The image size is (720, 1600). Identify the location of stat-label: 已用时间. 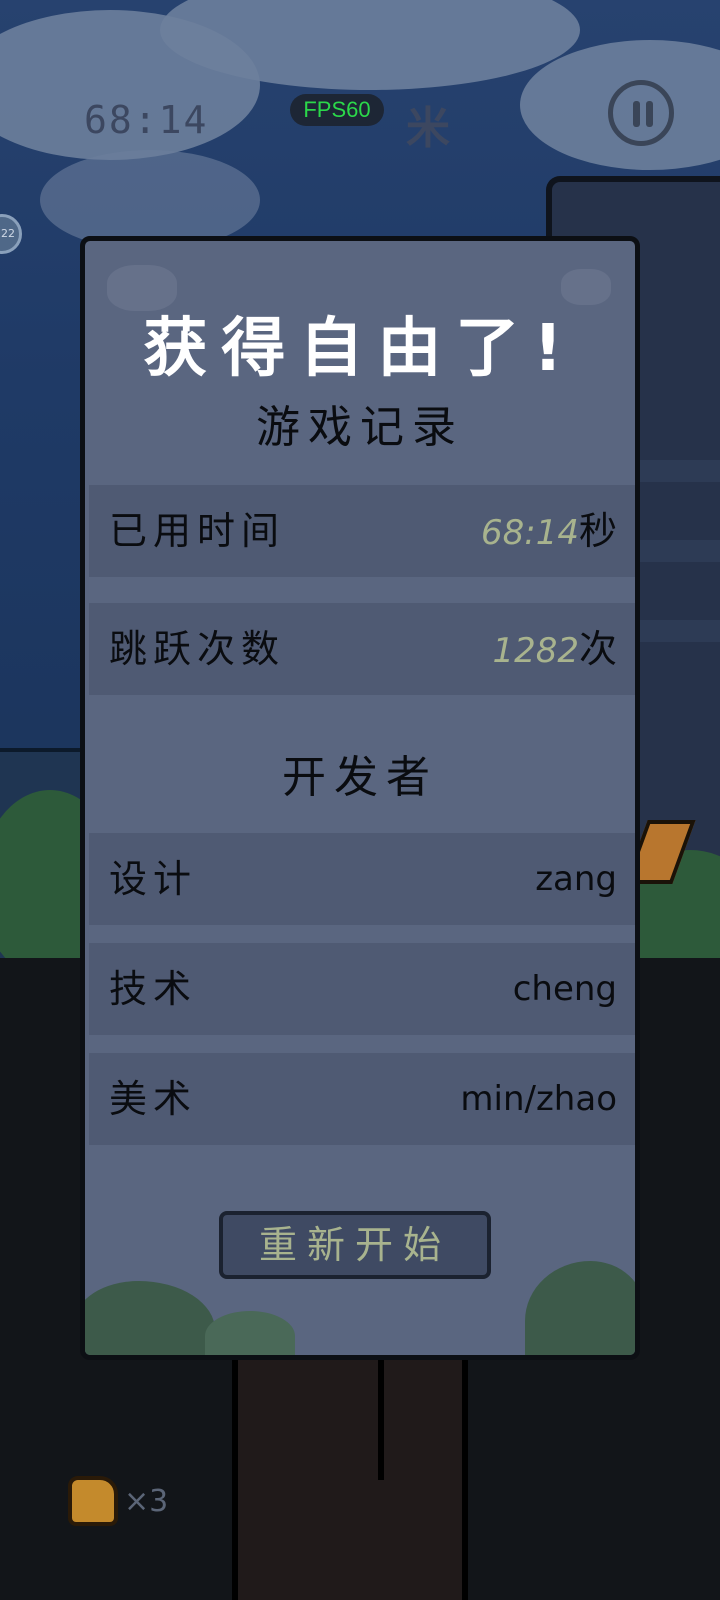
(197, 531).